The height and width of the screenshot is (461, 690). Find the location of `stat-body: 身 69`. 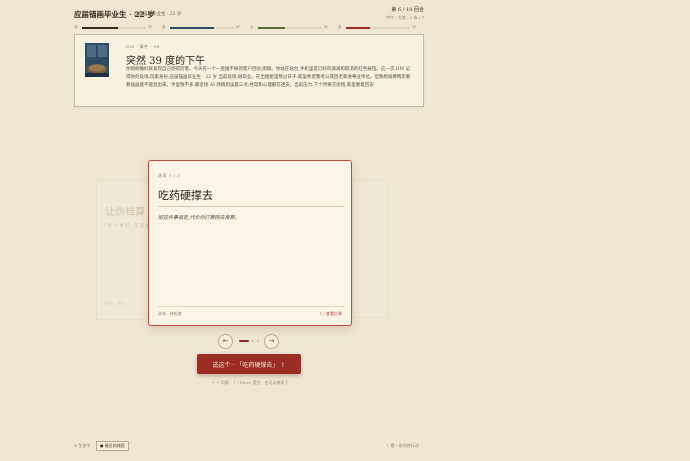

stat-body: 身 69 is located at coordinates (204, 28).